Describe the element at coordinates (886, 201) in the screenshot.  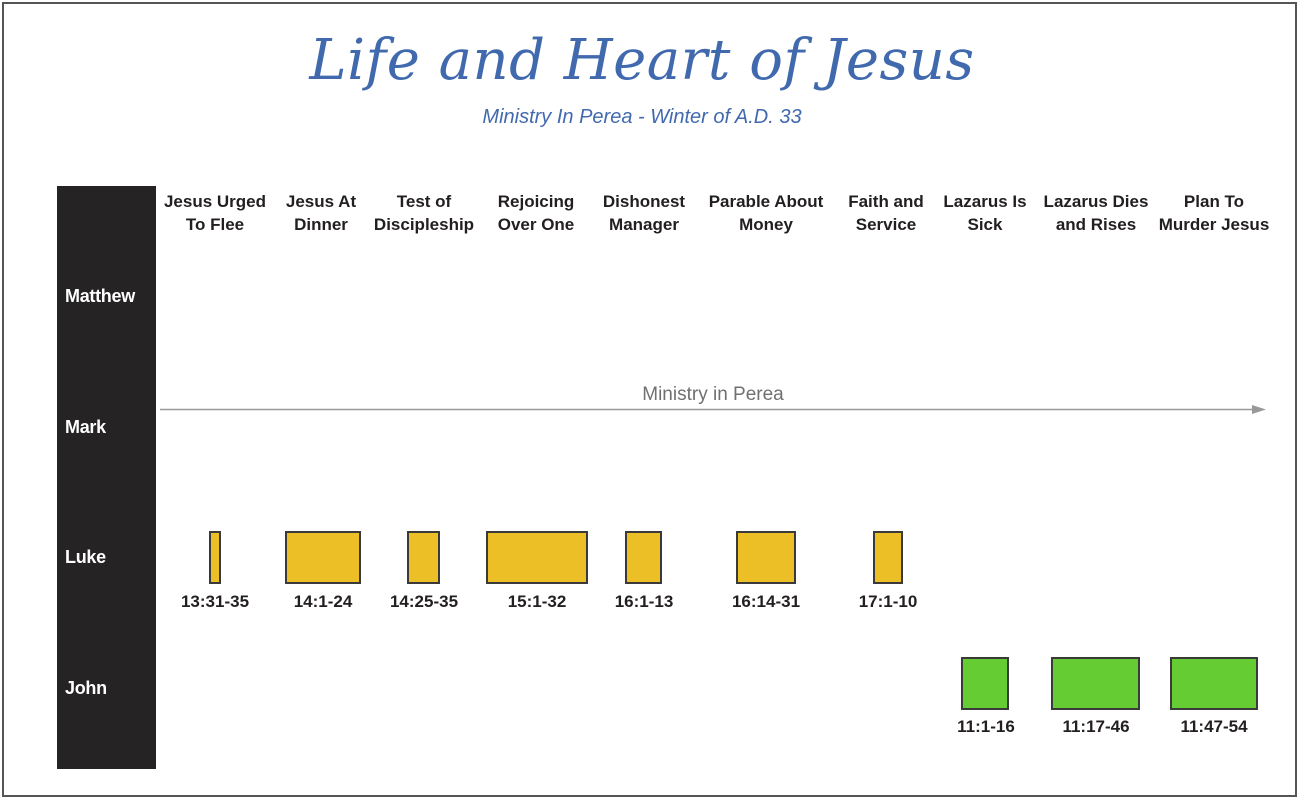
I see `event-header-line: Faith and` at that location.